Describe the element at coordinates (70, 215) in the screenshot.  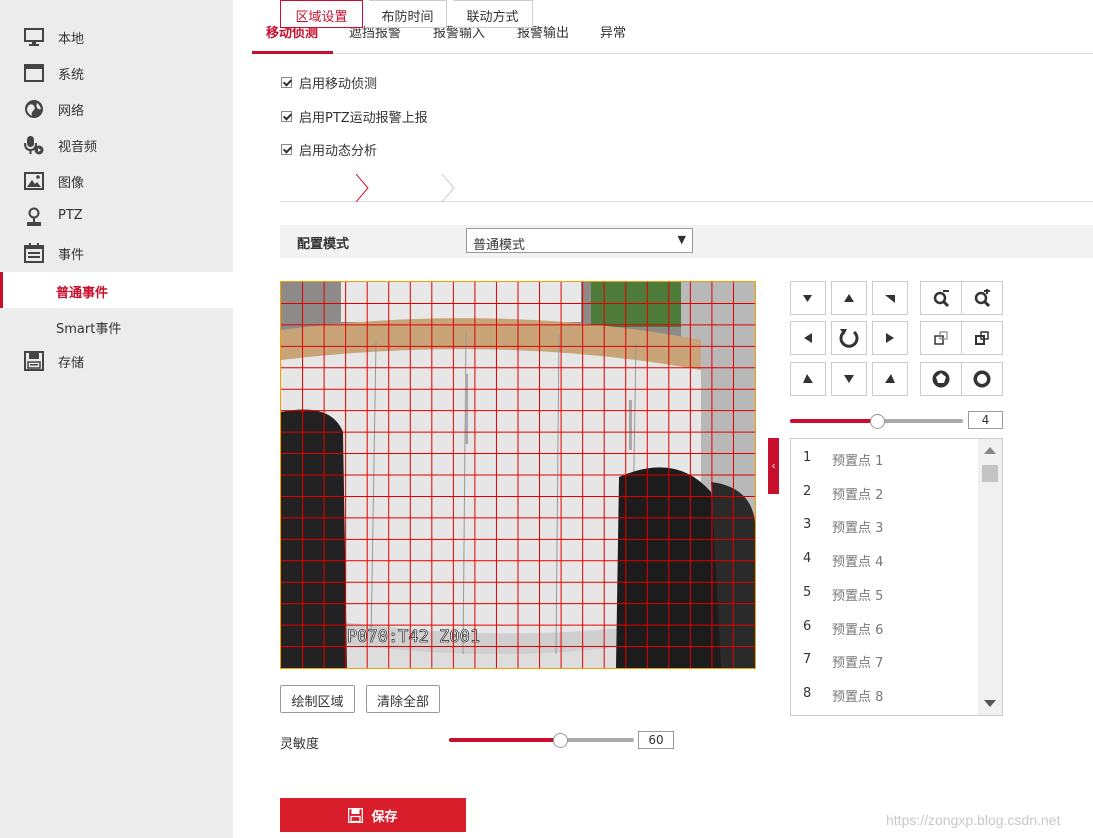
I see `sidebar-item-label: PTZ` at that location.